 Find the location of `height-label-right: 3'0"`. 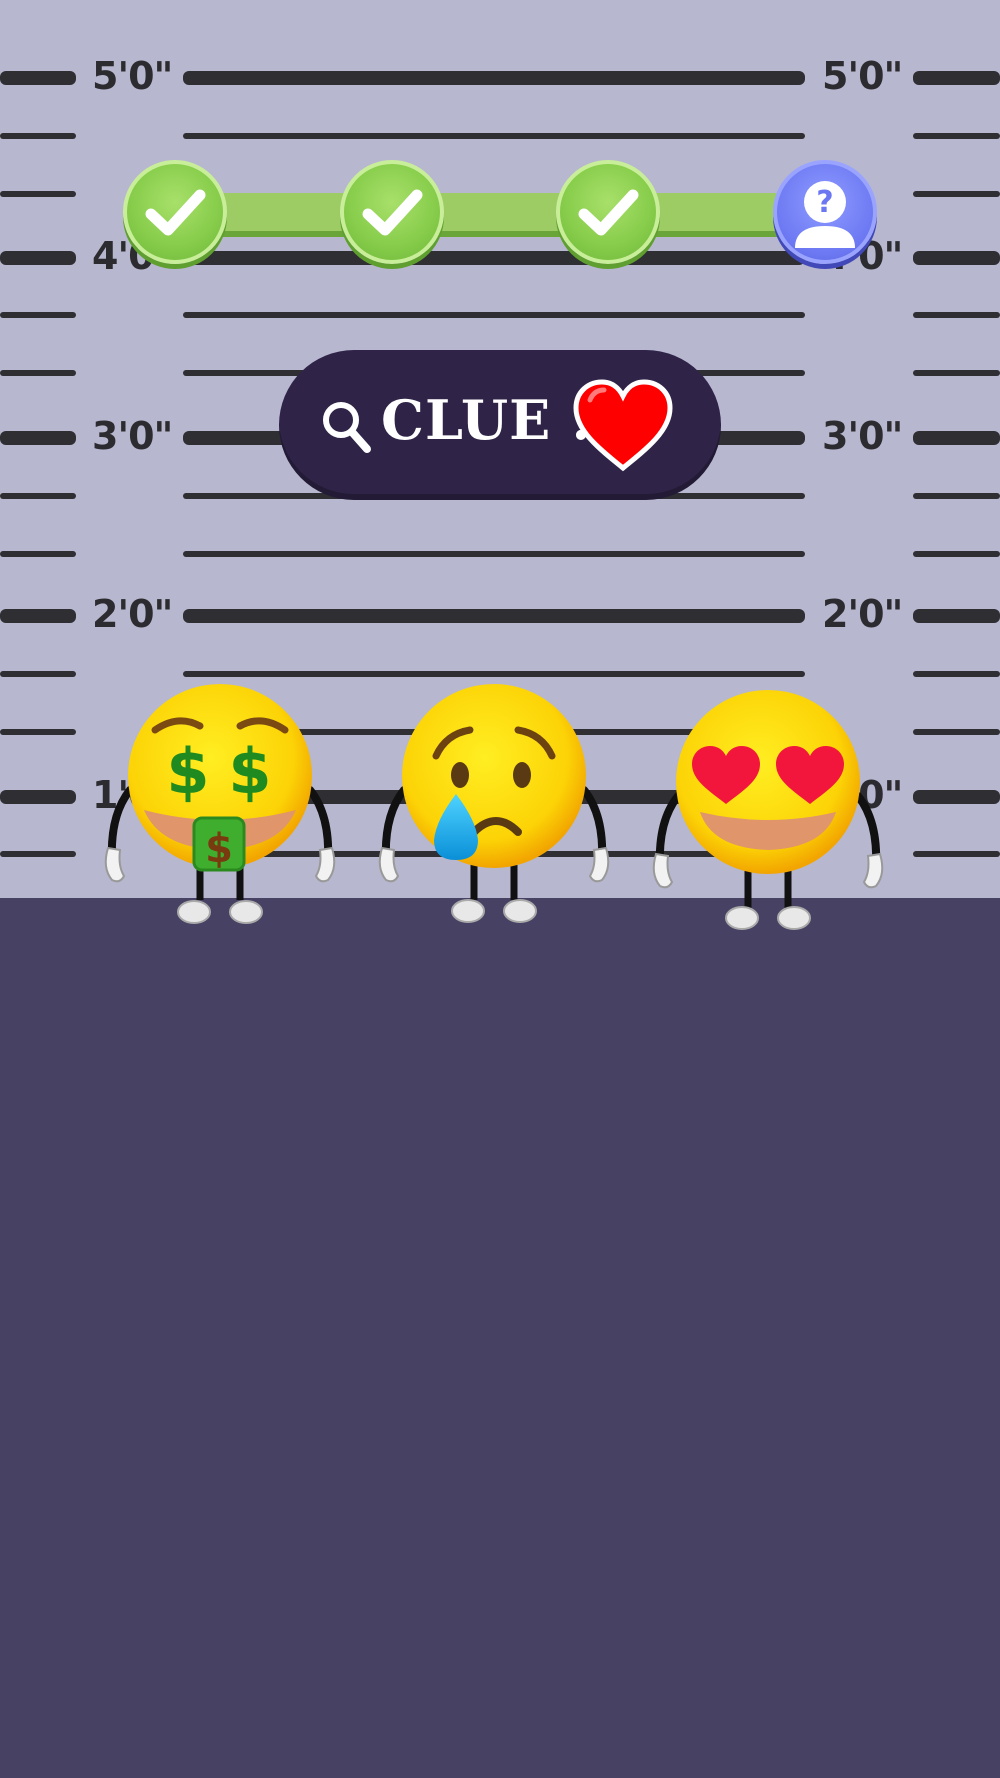

height-label-right: 3'0" is located at coordinates (862, 436).